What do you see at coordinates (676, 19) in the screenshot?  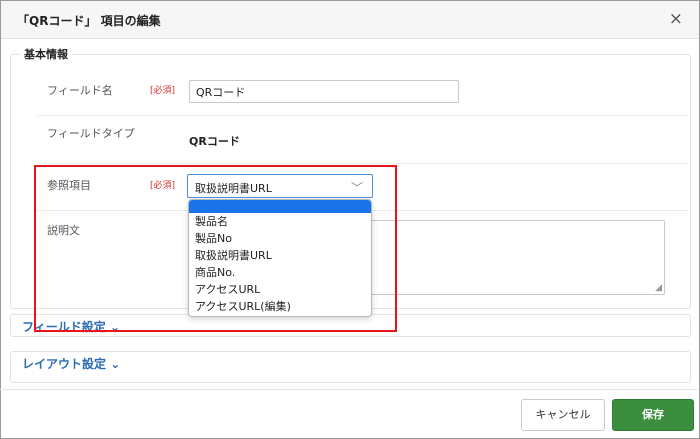 I see `close-icon: ×` at bounding box center [676, 19].